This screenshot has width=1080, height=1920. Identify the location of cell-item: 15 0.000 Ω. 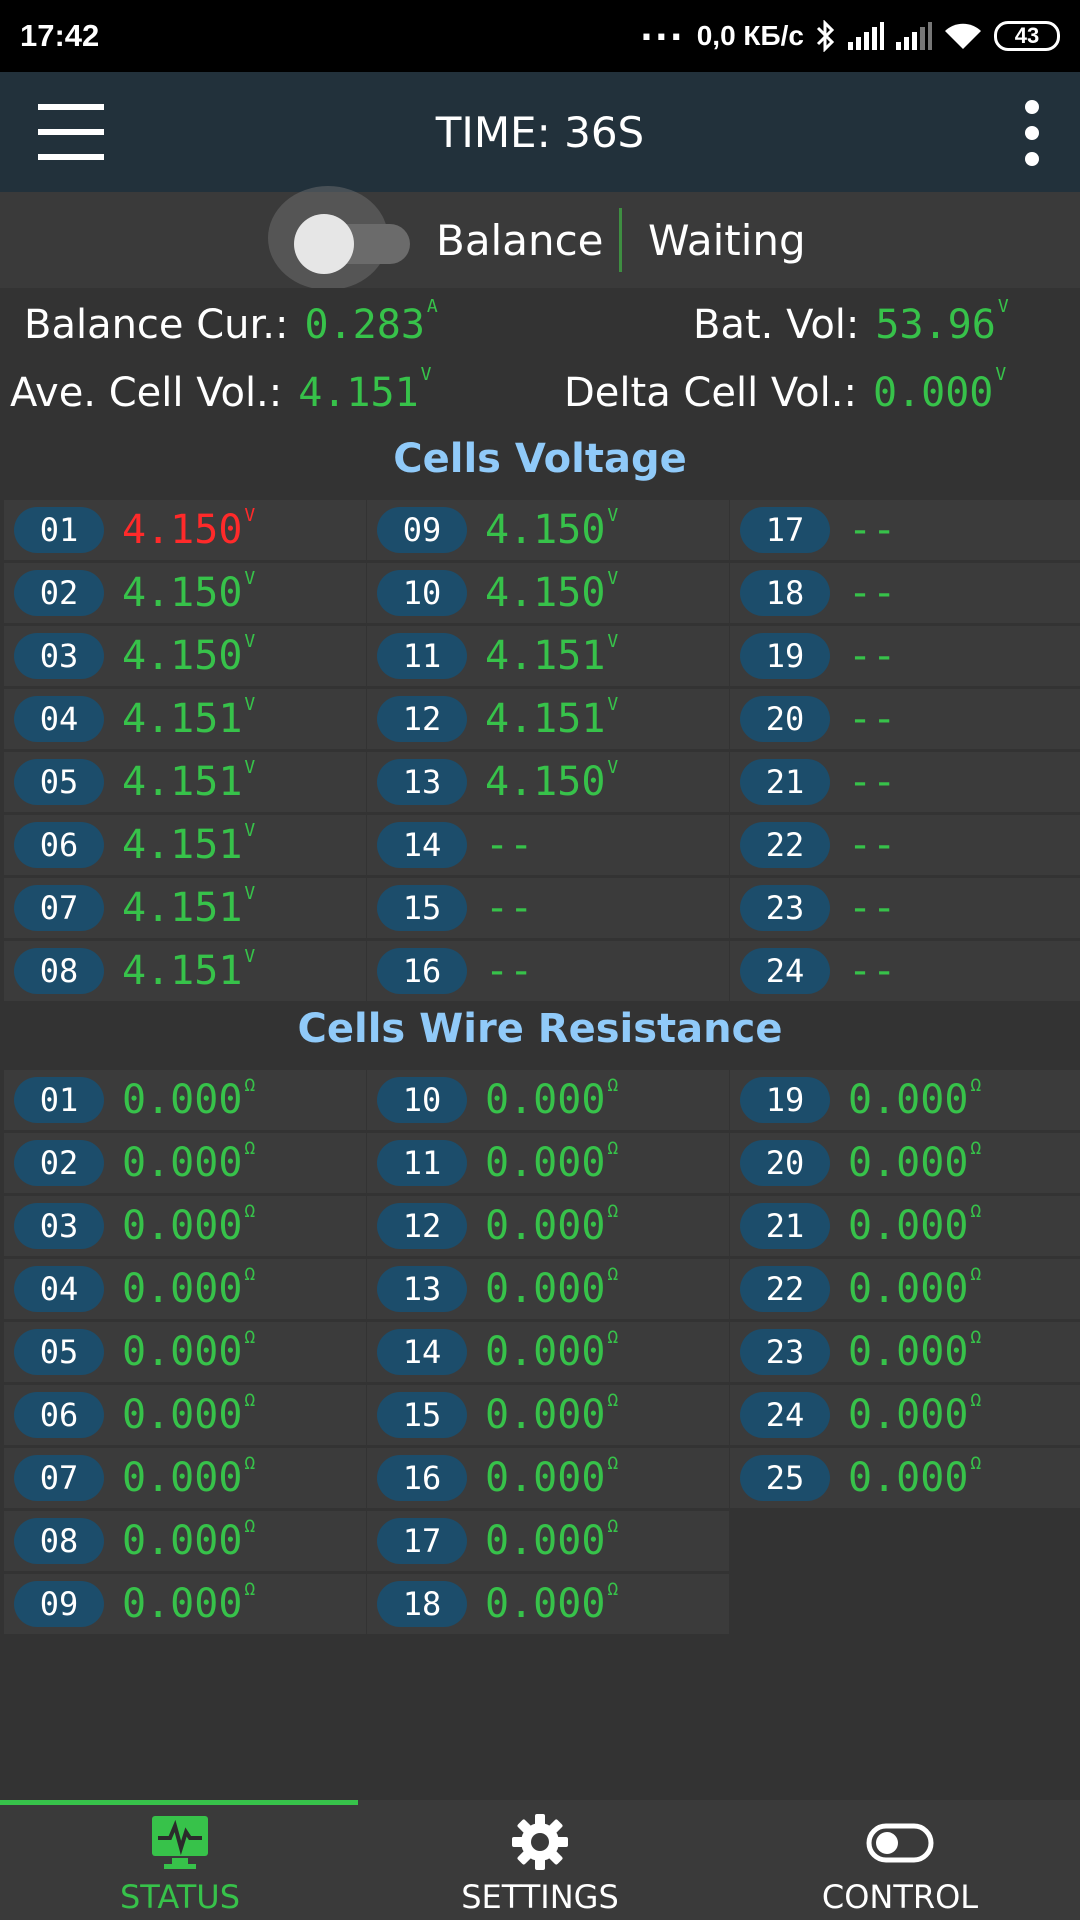
(548, 1415).